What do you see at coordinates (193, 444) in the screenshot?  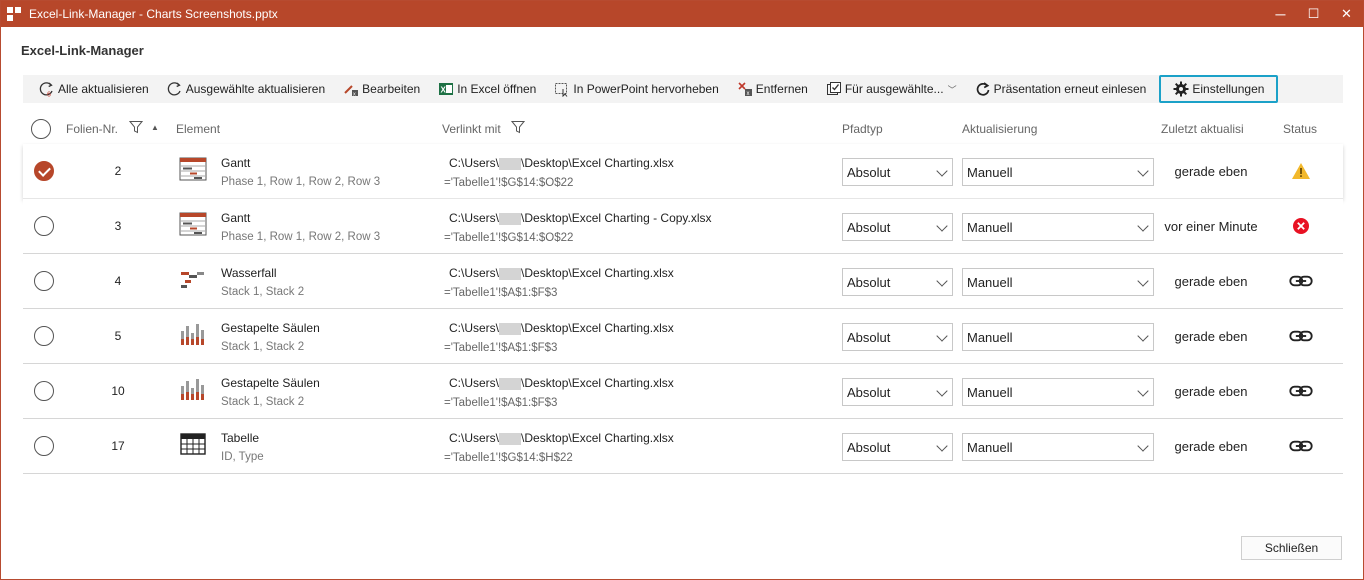 I see `table-icon` at bounding box center [193, 444].